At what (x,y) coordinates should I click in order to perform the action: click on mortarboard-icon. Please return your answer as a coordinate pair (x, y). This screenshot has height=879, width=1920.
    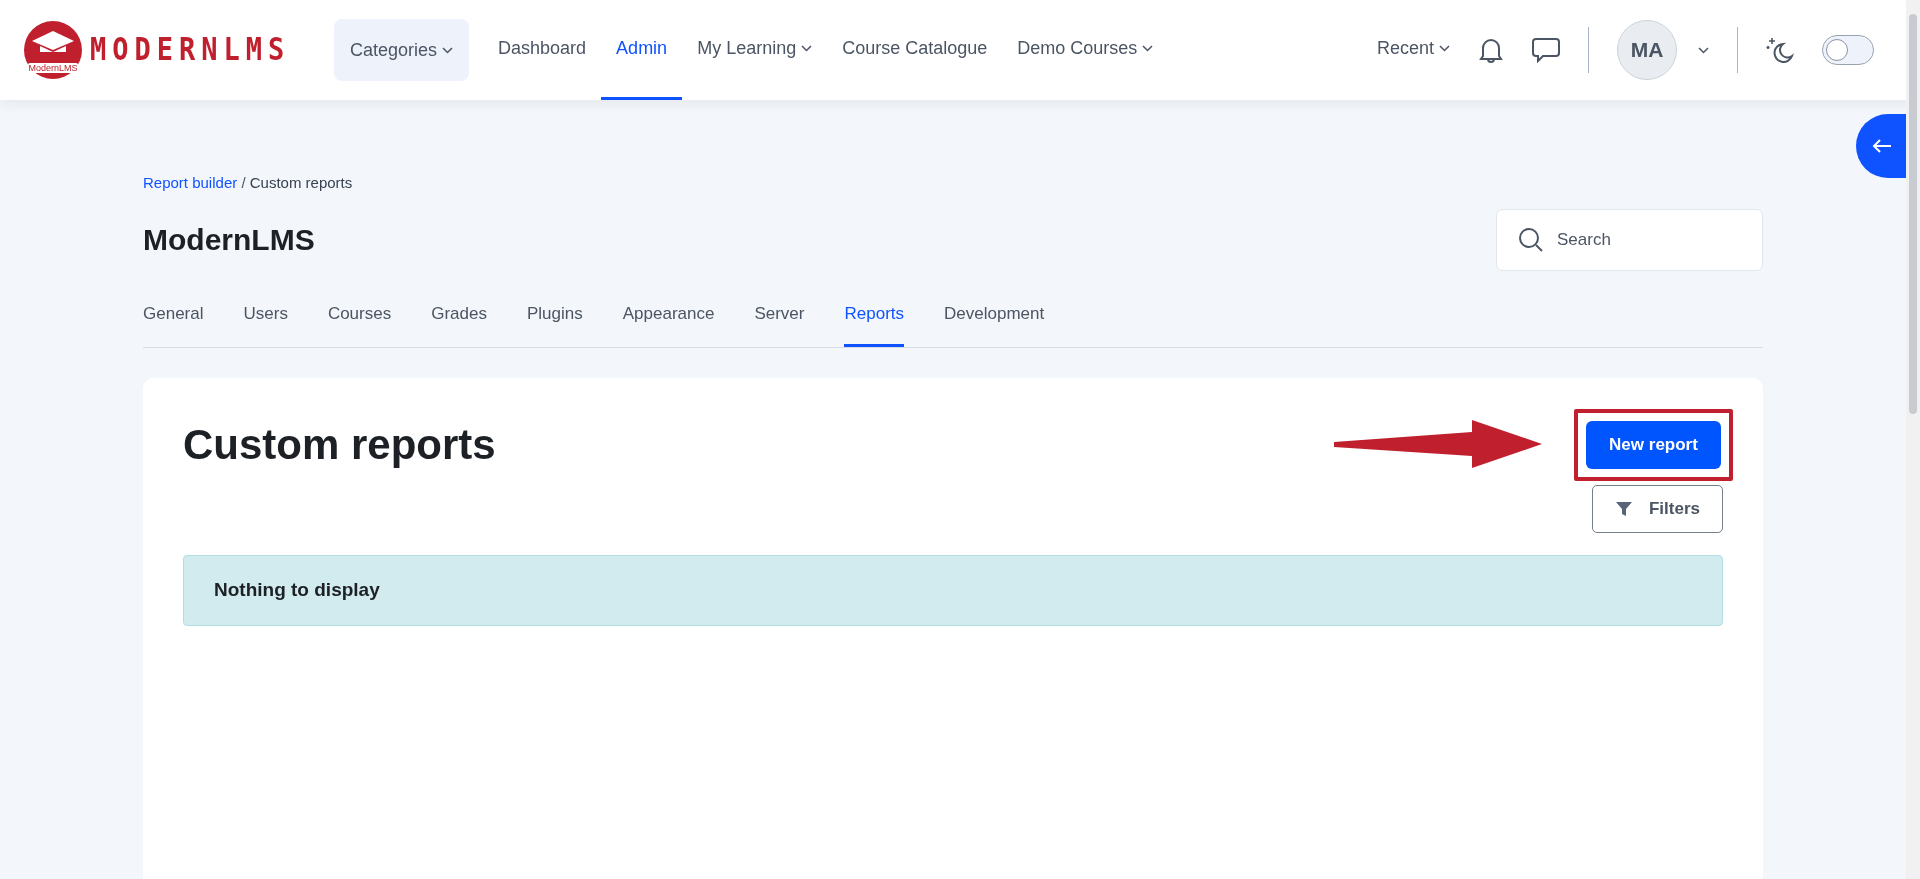
    Looking at the image, I should click on (53, 41).